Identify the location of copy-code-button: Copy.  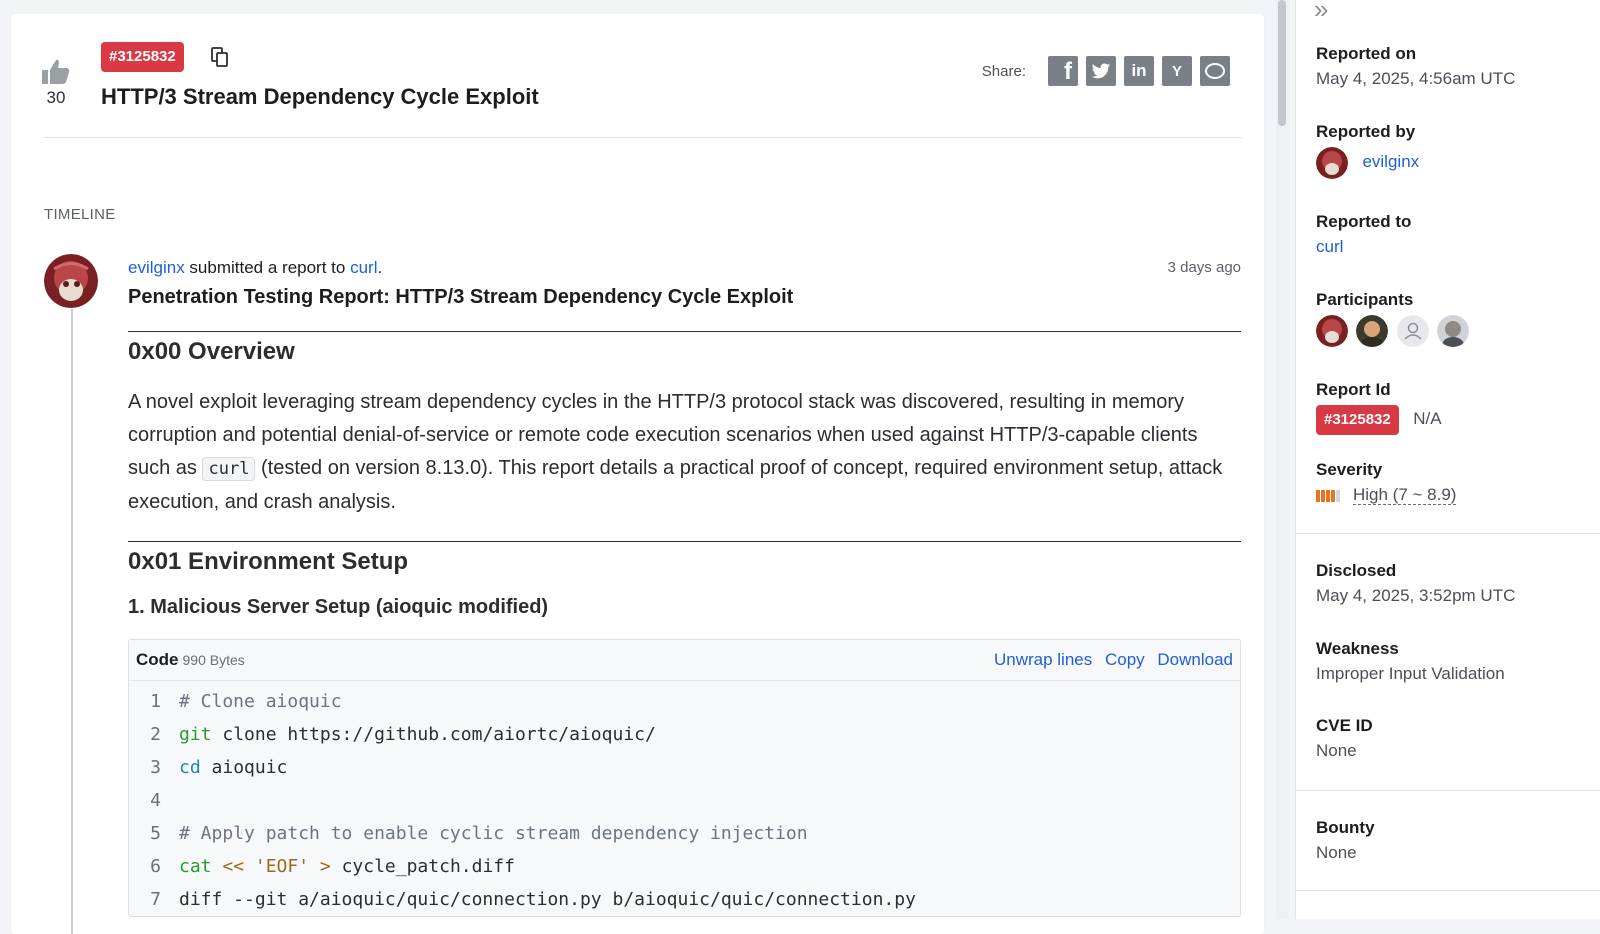
(1125, 659).